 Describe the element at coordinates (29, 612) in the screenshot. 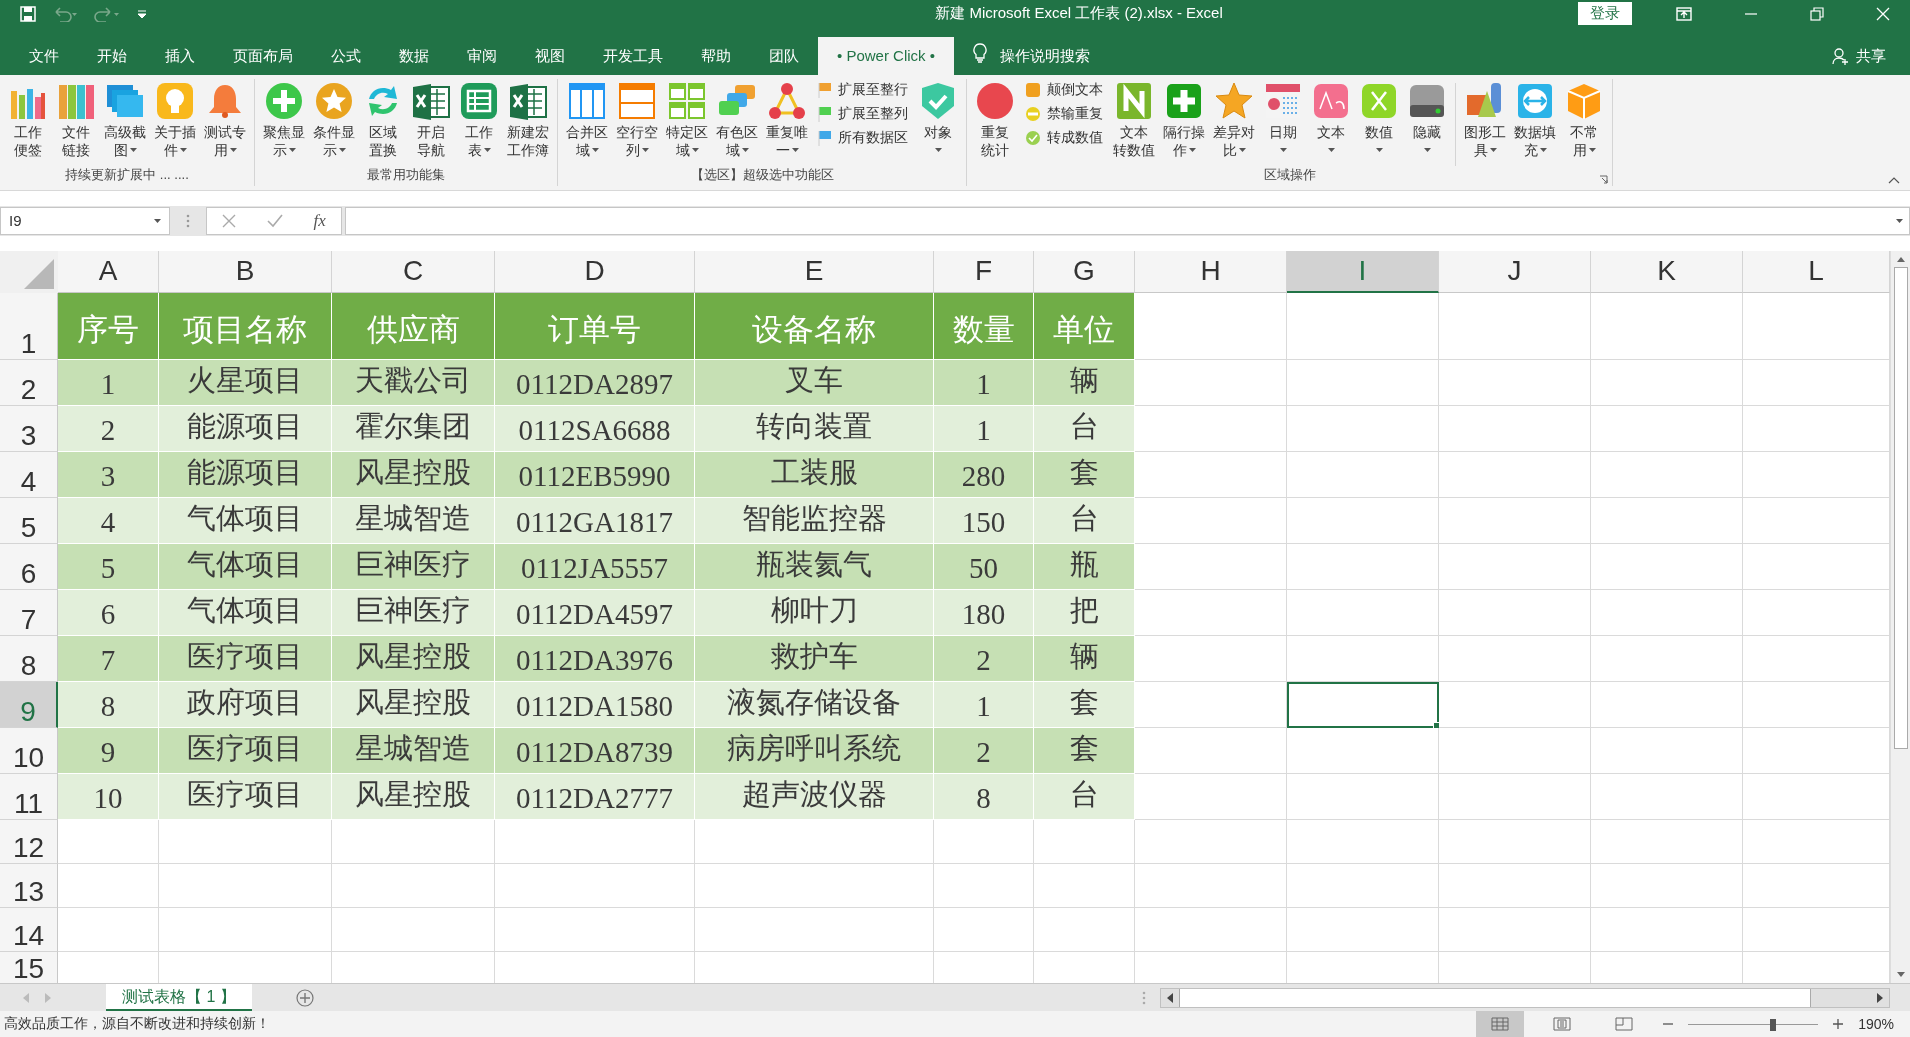

I see `row-header: 7` at that location.